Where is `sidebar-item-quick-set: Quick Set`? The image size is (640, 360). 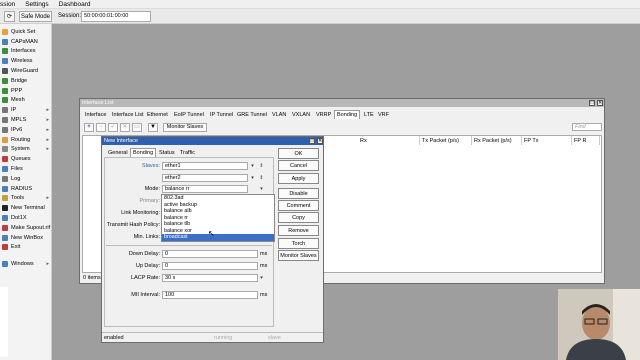
sidebar-item-quick-set: Quick Set is located at coordinates (26, 32).